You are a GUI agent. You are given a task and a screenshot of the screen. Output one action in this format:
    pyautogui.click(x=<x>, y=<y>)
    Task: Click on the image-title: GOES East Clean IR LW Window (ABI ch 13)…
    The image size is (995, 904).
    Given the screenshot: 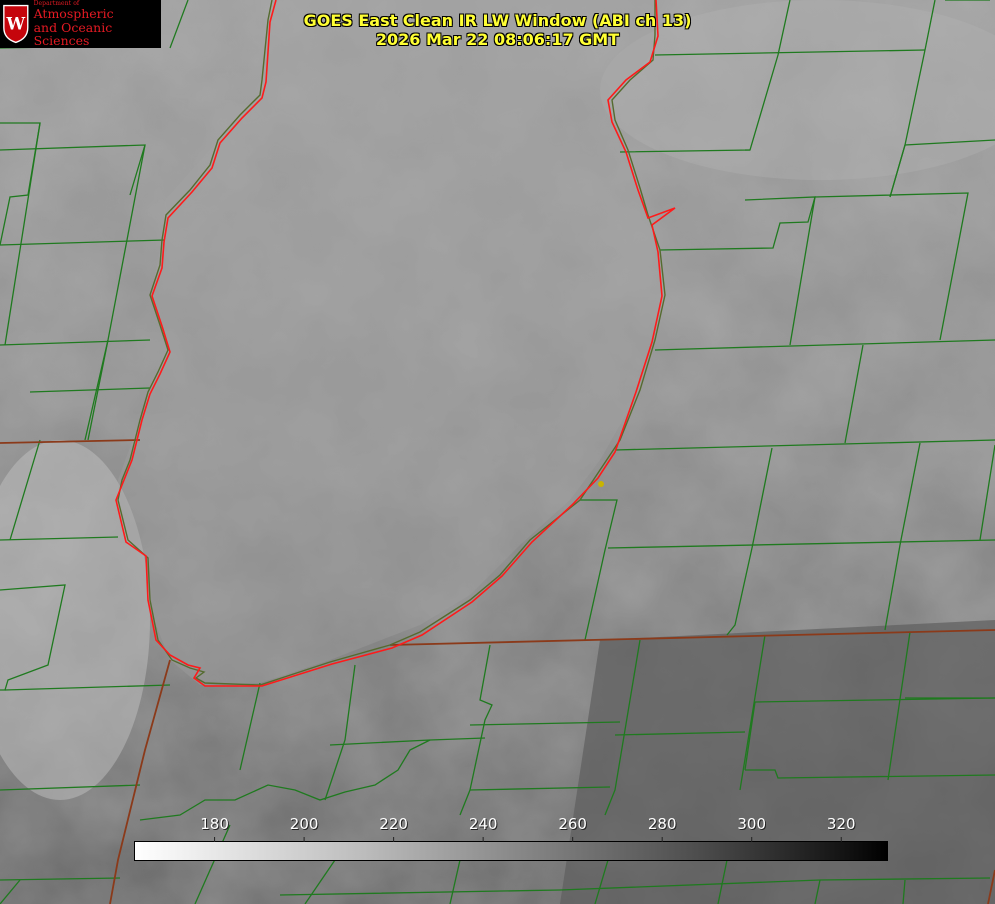 What is the action you would take?
    pyautogui.click(x=497, y=30)
    